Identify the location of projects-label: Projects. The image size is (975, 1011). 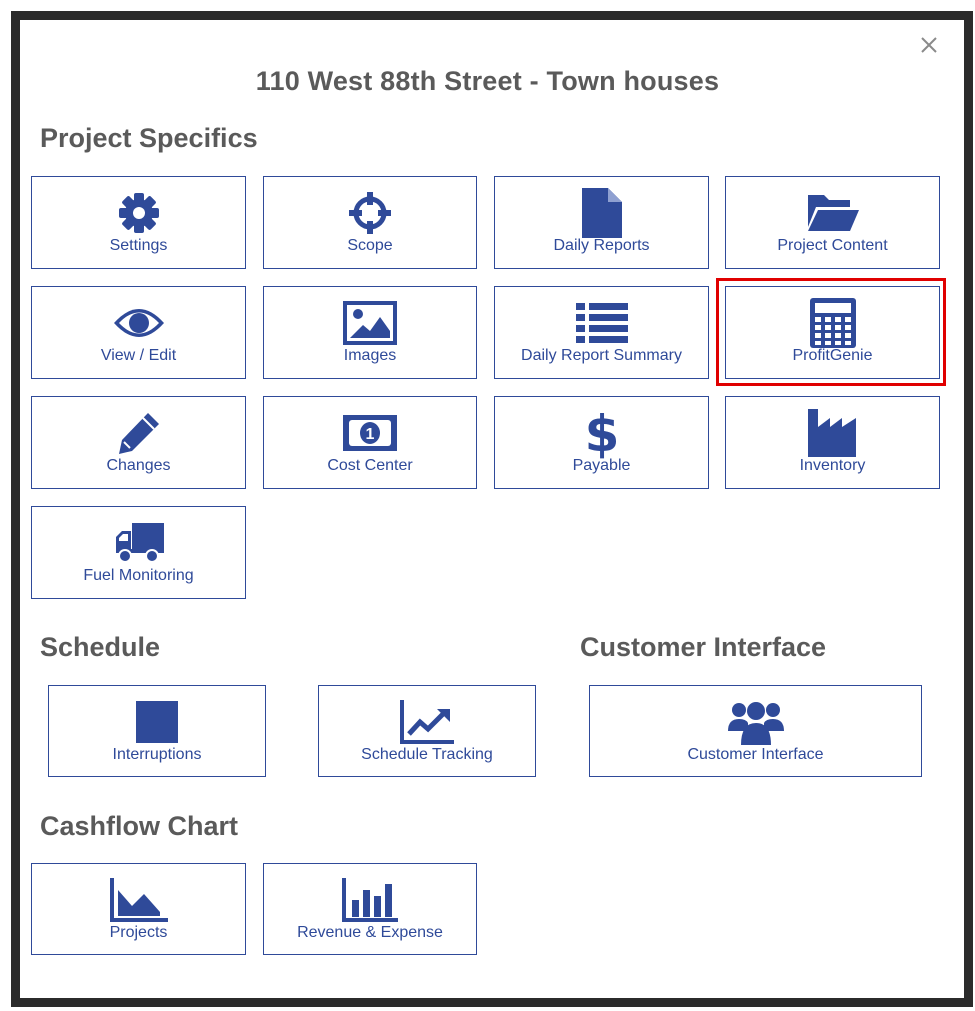
(138, 932).